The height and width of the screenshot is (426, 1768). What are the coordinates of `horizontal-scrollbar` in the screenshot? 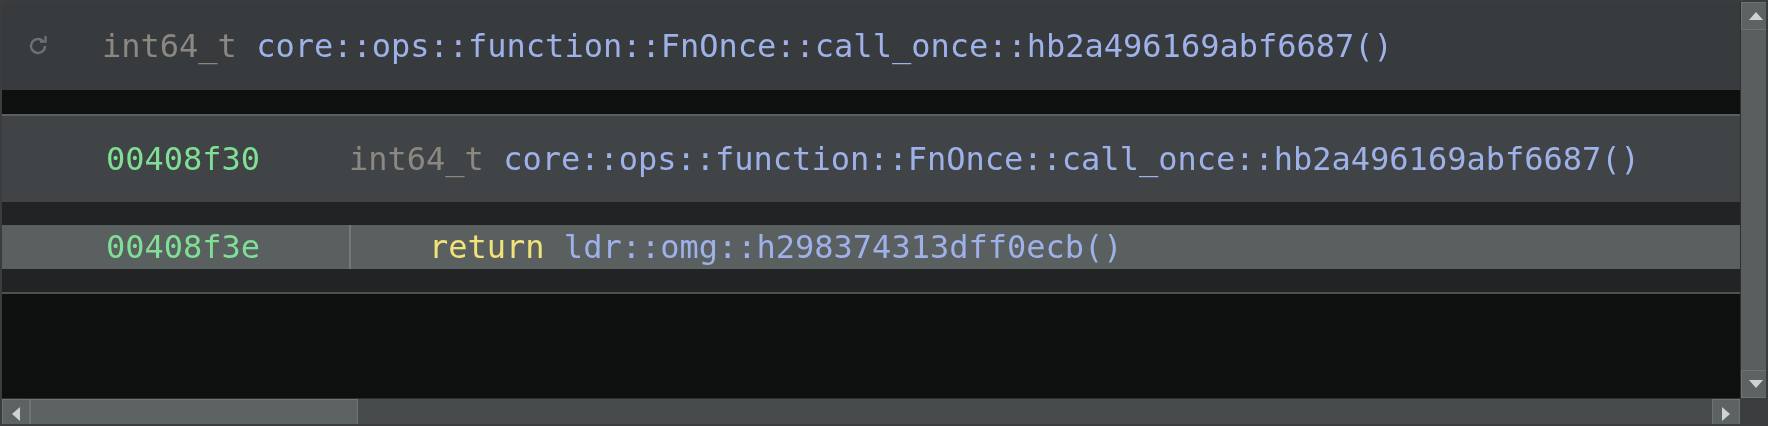 It's located at (871, 411).